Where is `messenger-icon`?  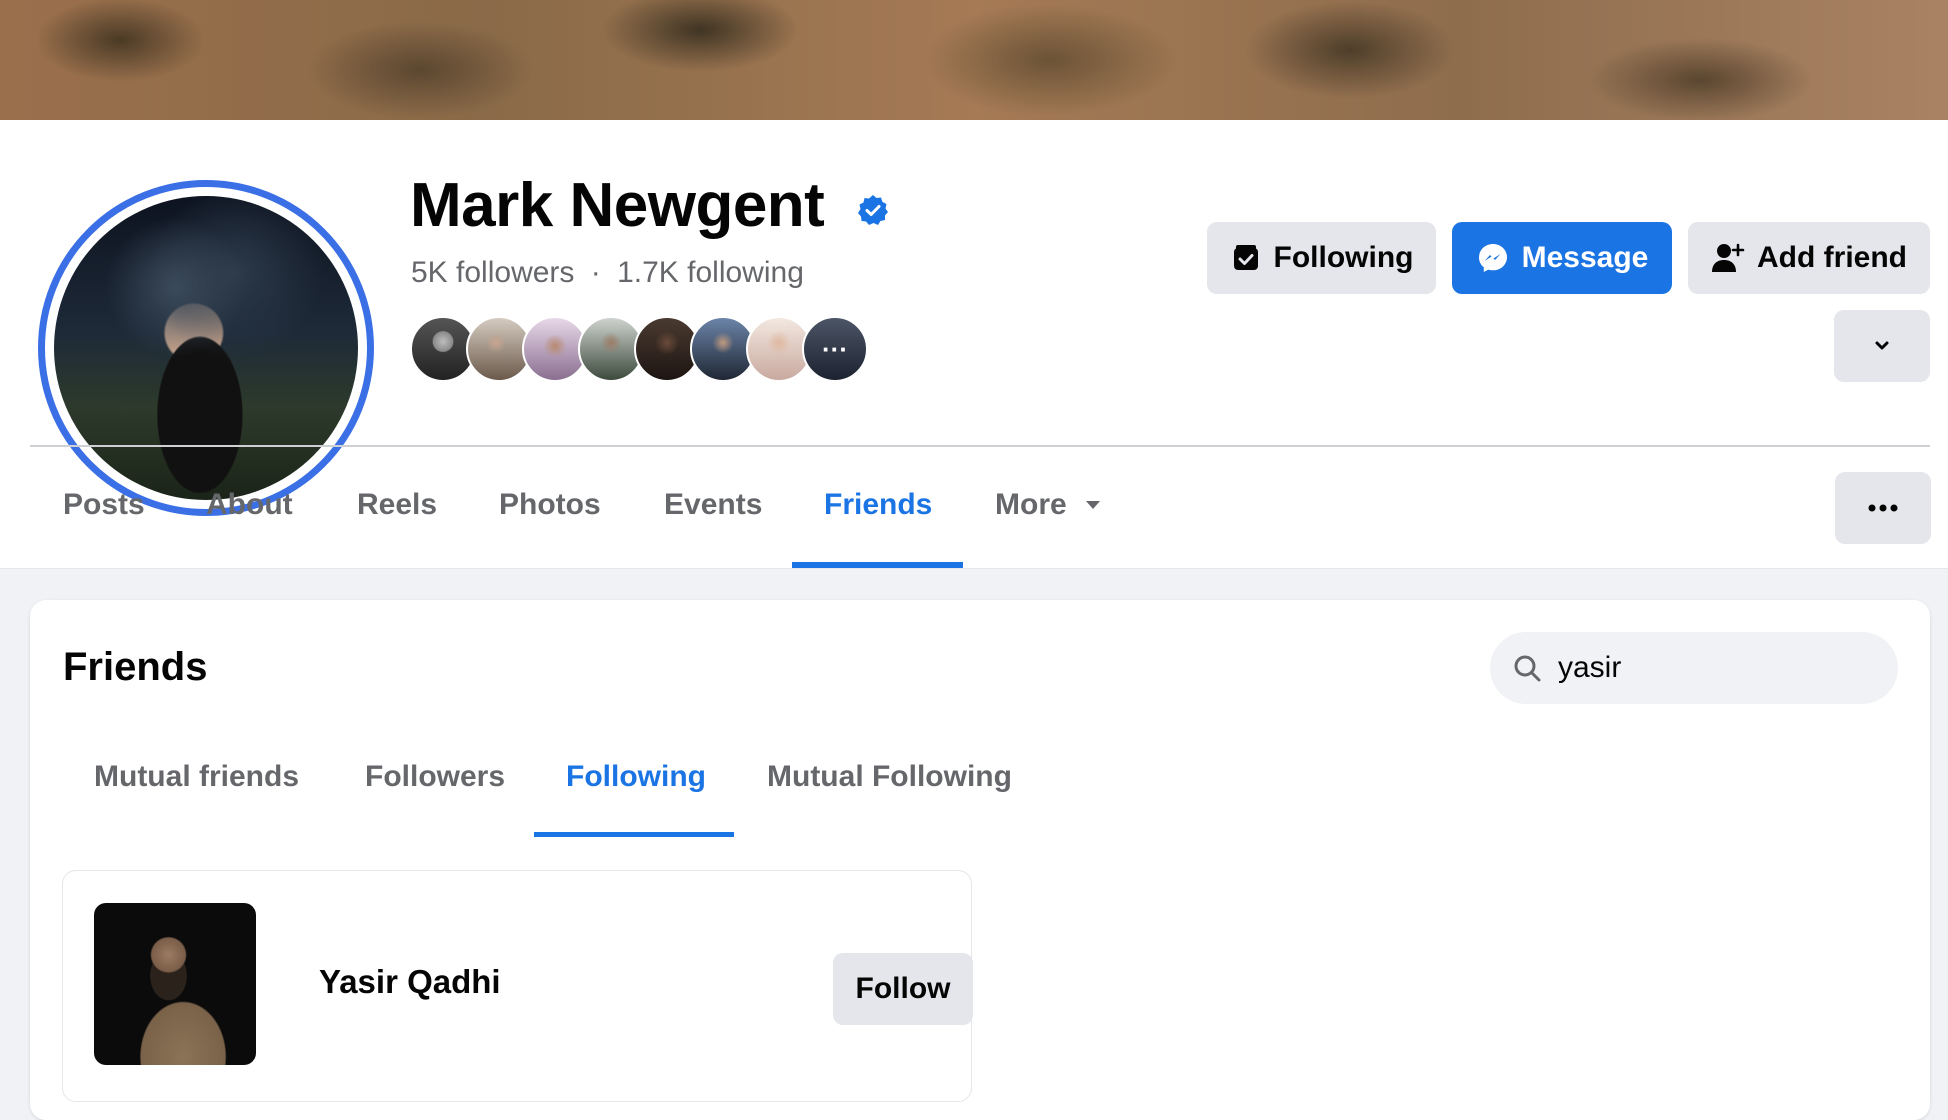 messenger-icon is located at coordinates (1492, 258).